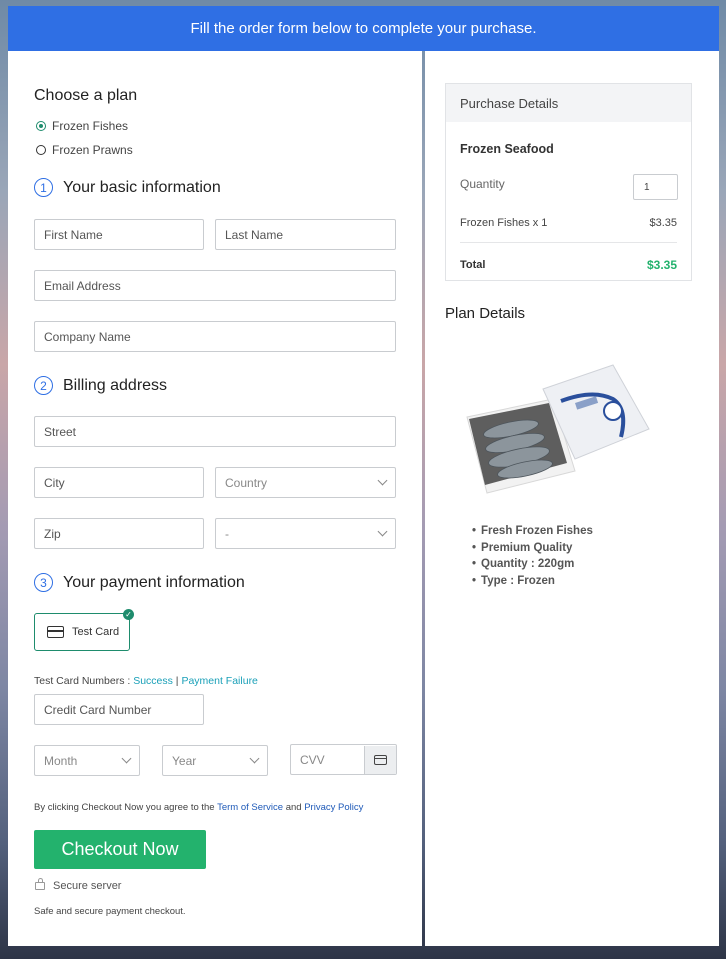  What do you see at coordinates (87, 886) in the screenshot?
I see `secure-server-label: Secure server` at bounding box center [87, 886].